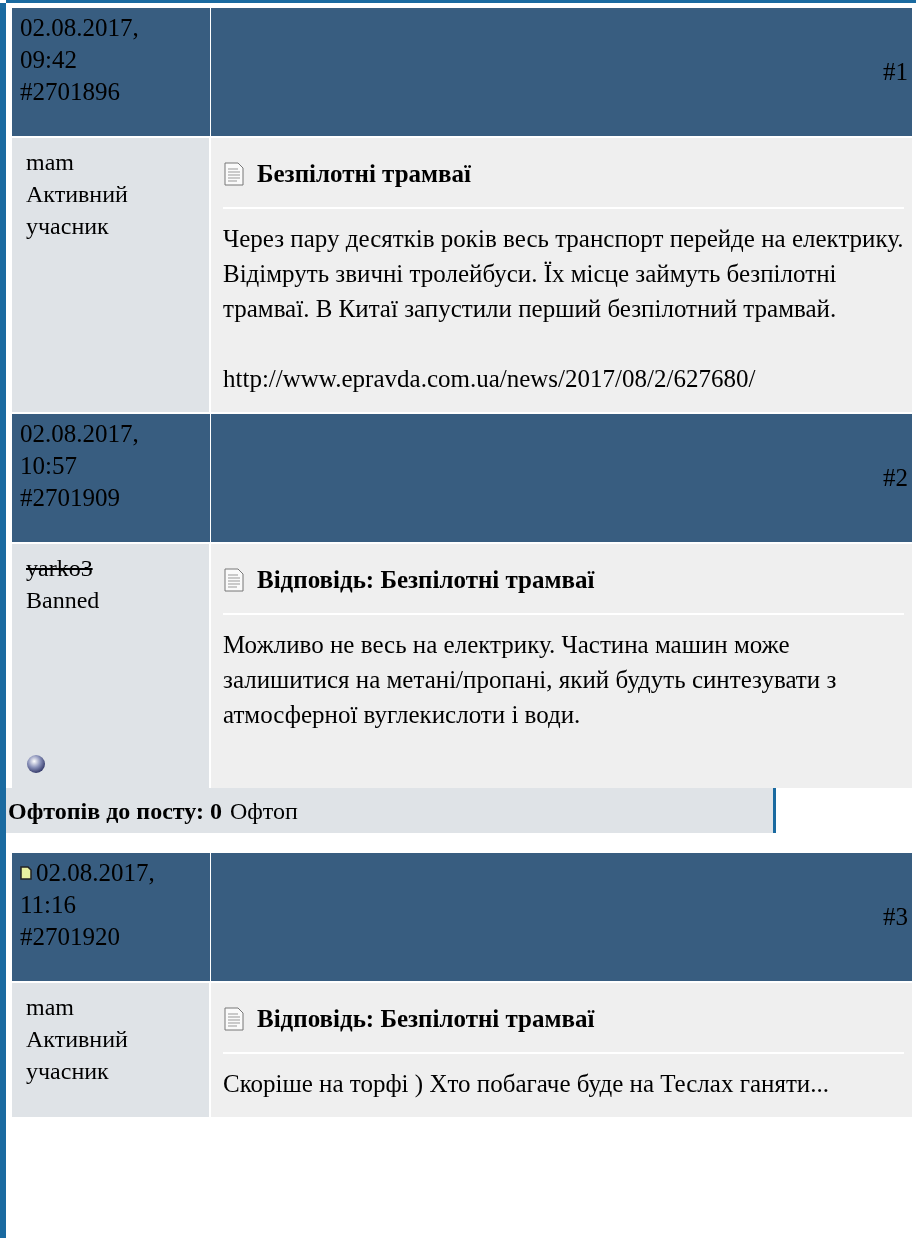  What do you see at coordinates (111, 92) in the screenshot?
I see `post-id-link: #2701896` at bounding box center [111, 92].